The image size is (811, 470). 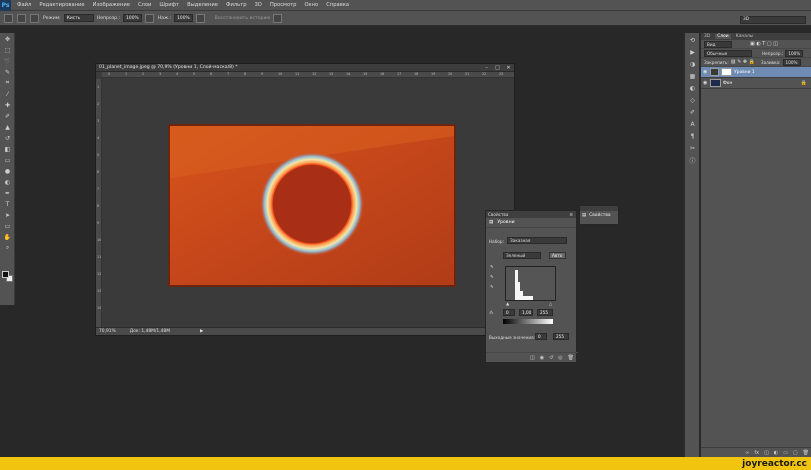 I want to click on eraser-icon: ◧, so click(x=7, y=149).